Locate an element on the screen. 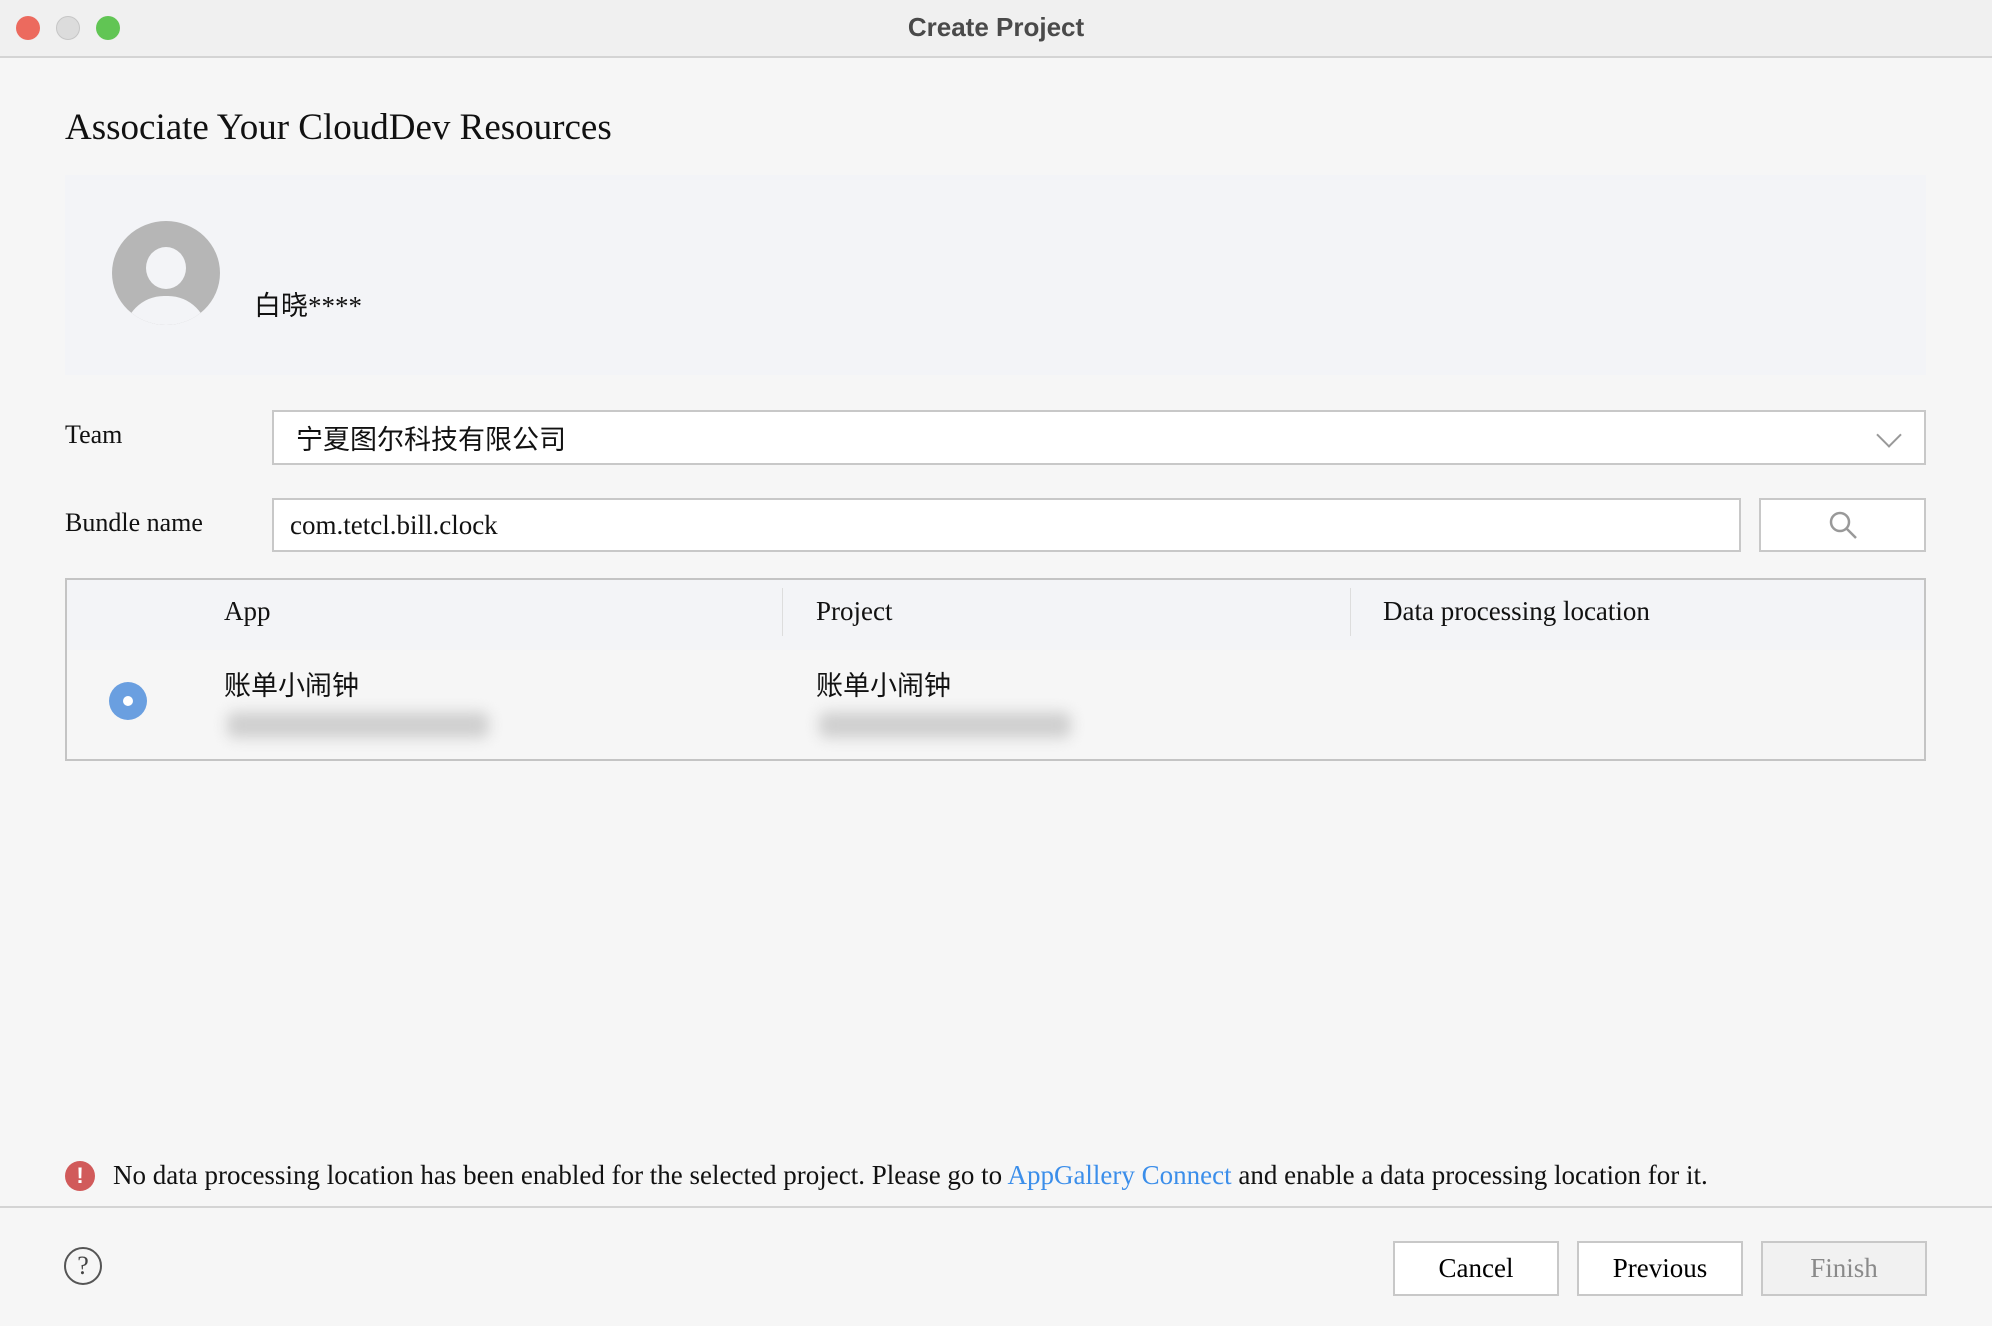 The width and height of the screenshot is (1992, 1326). team-label: Team is located at coordinates (94, 434).